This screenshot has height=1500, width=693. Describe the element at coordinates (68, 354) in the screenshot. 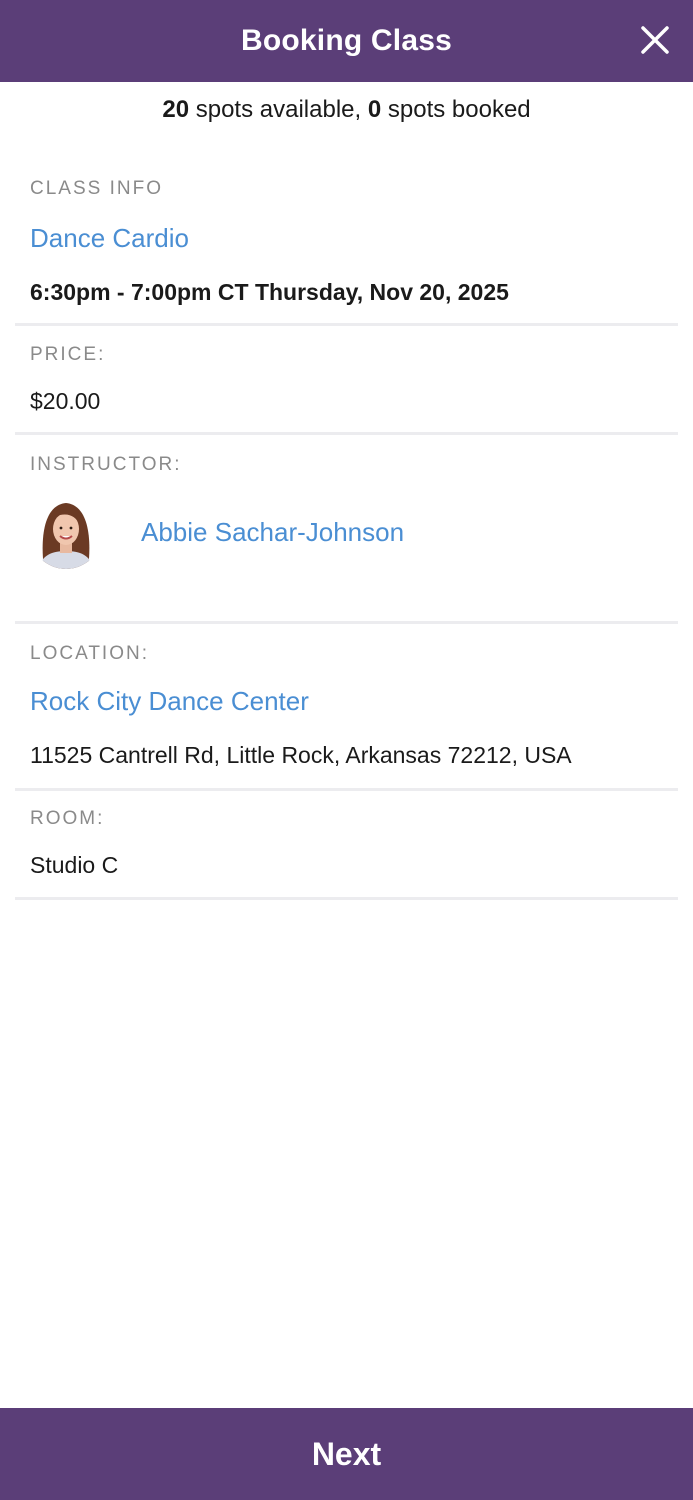

I see `price-label: PRICE:` at that location.